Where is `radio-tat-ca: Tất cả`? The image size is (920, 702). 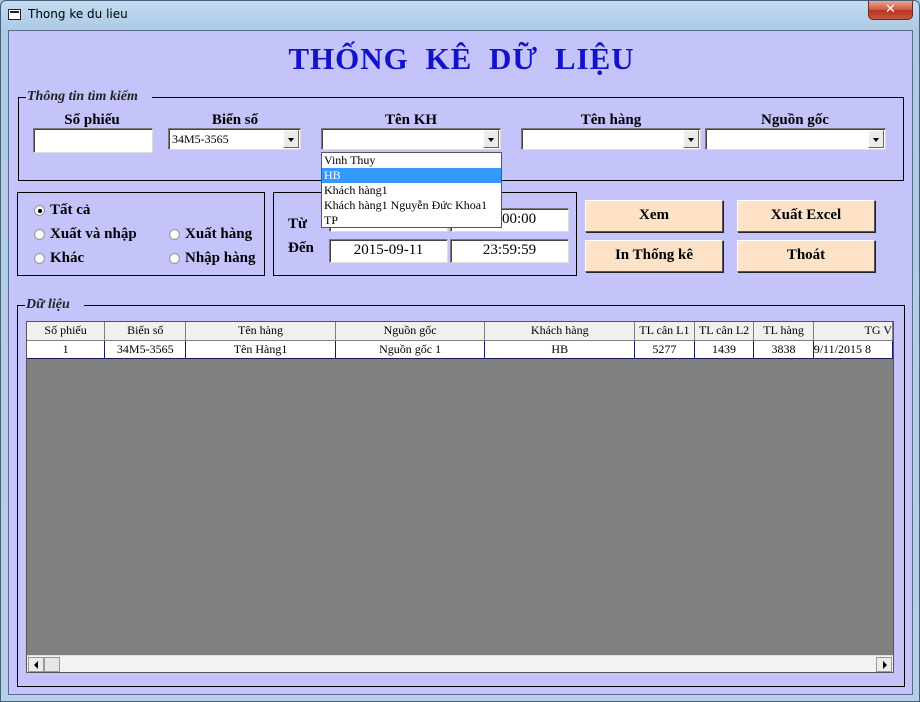
radio-tat-ca: Tất cả is located at coordinates (62, 210).